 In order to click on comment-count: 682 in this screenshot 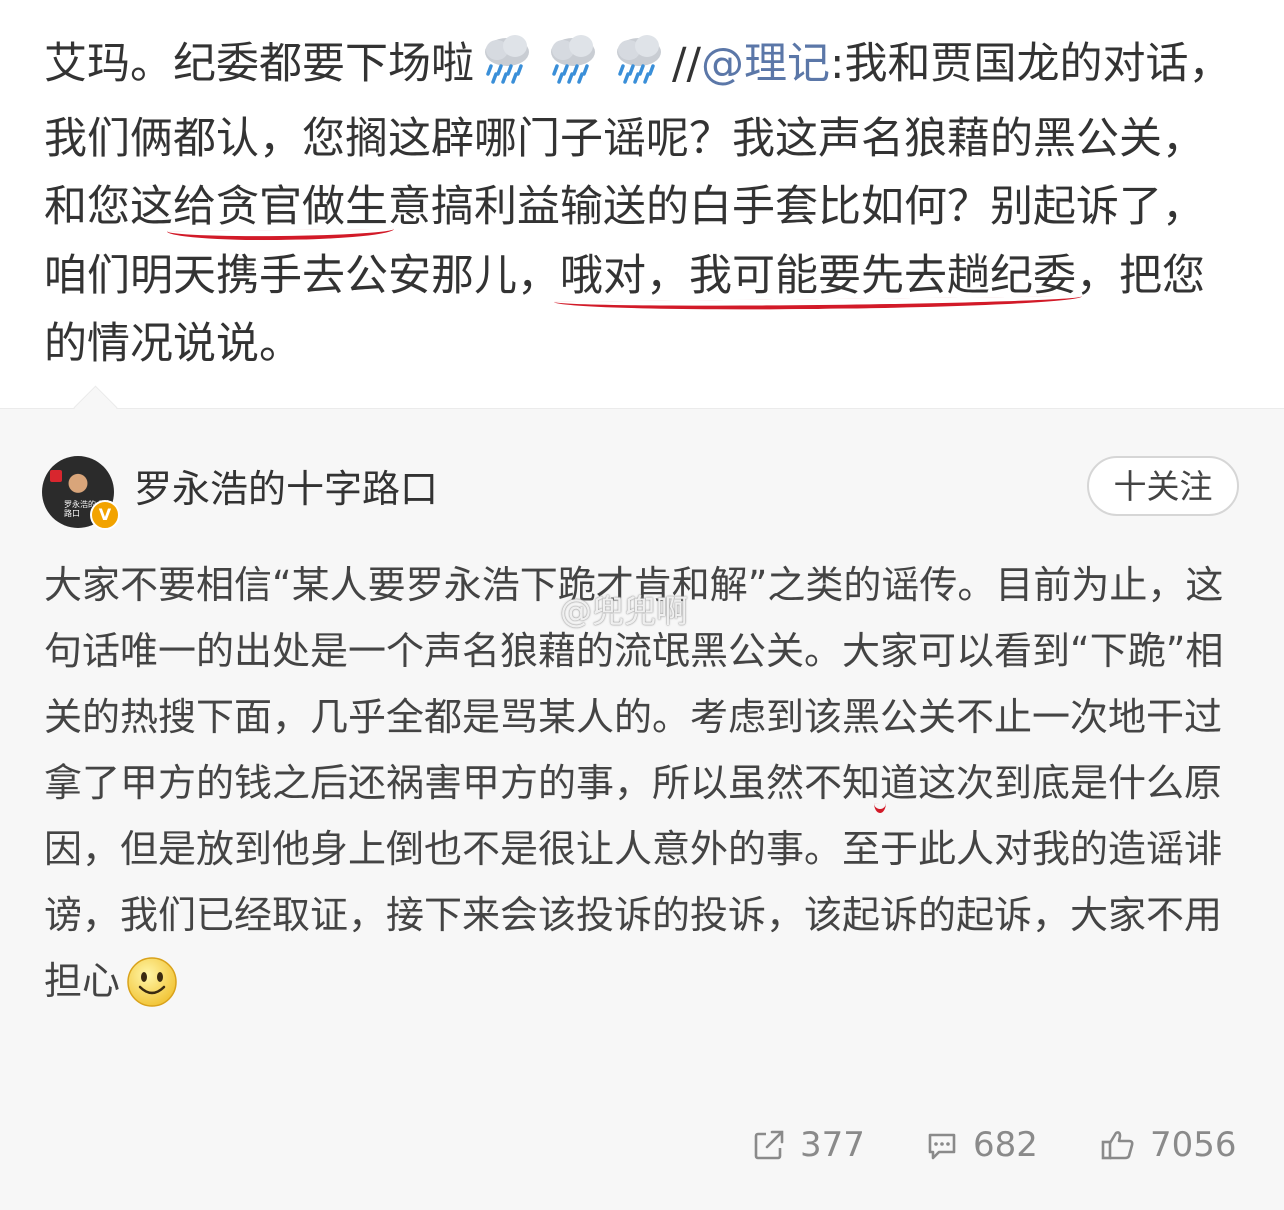, I will do `click(1005, 1145)`.